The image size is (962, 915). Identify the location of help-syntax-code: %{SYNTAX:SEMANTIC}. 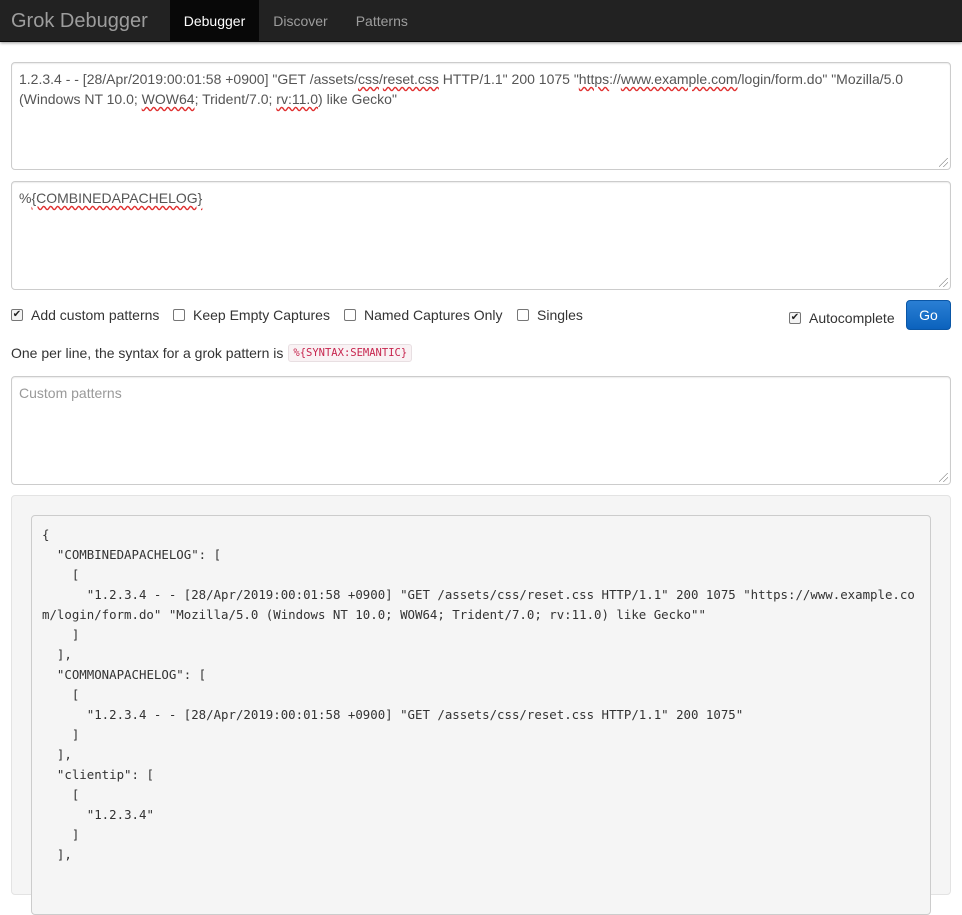
(350, 353).